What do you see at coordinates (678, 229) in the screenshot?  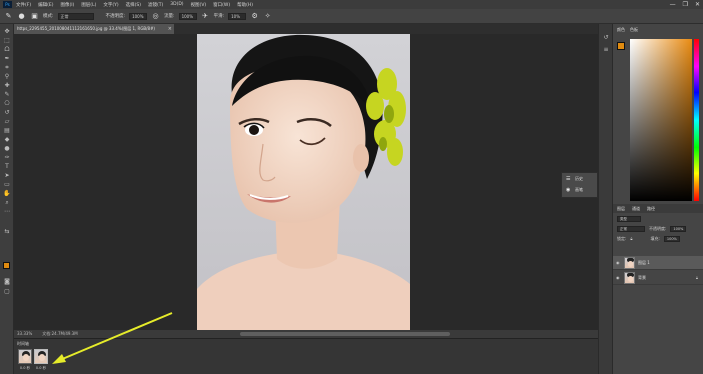 I see `layer-opacity-field: 100%` at bounding box center [678, 229].